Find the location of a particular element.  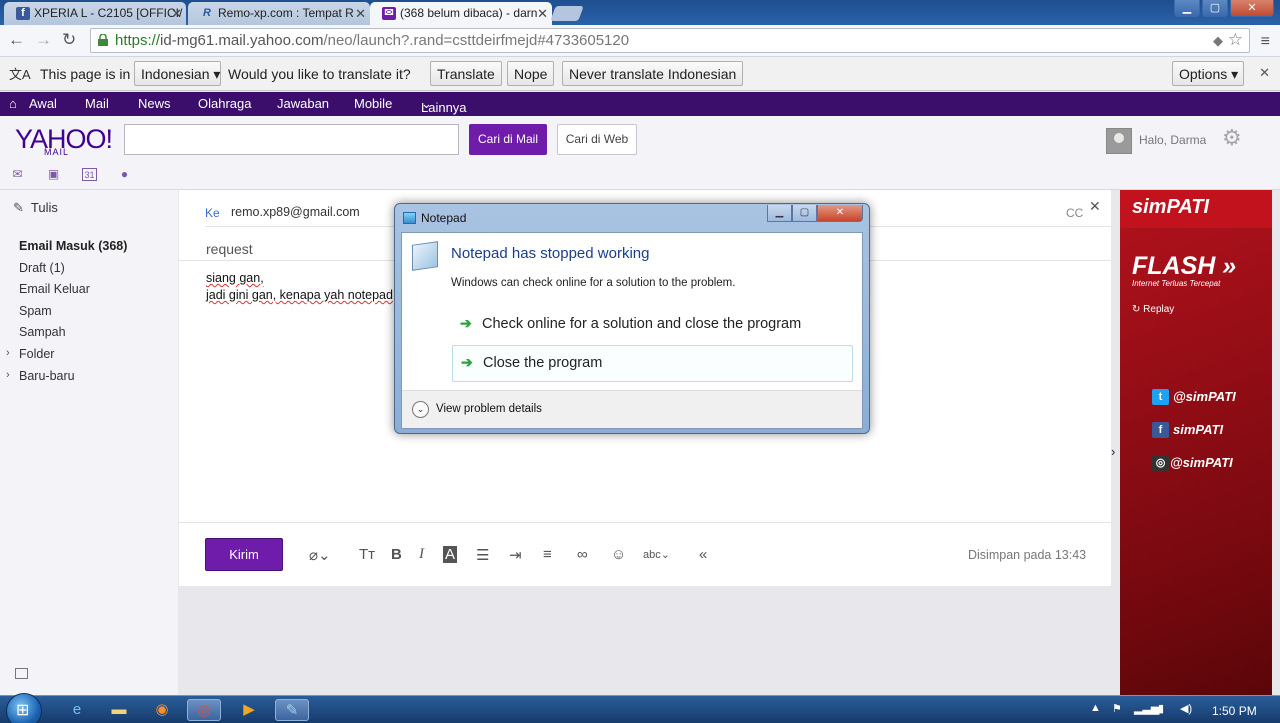

align-icon: ≡ is located at coordinates (547, 554).